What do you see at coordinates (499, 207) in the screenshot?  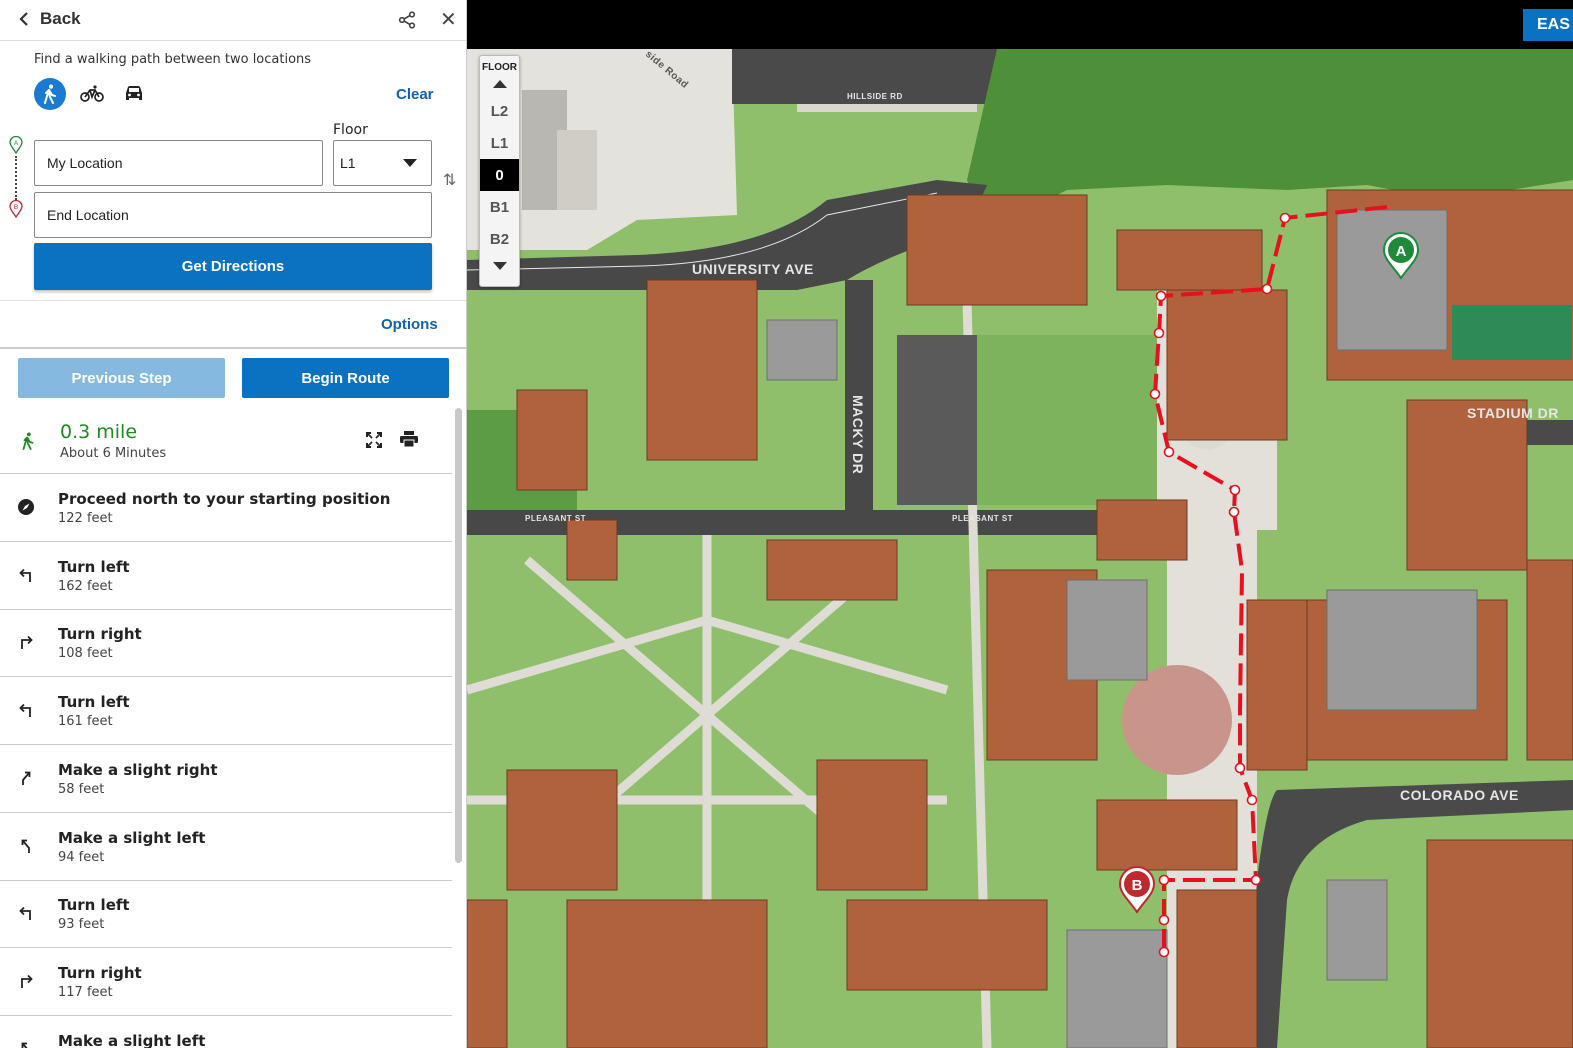 I see `floor-level-b1: B1` at bounding box center [499, 207].